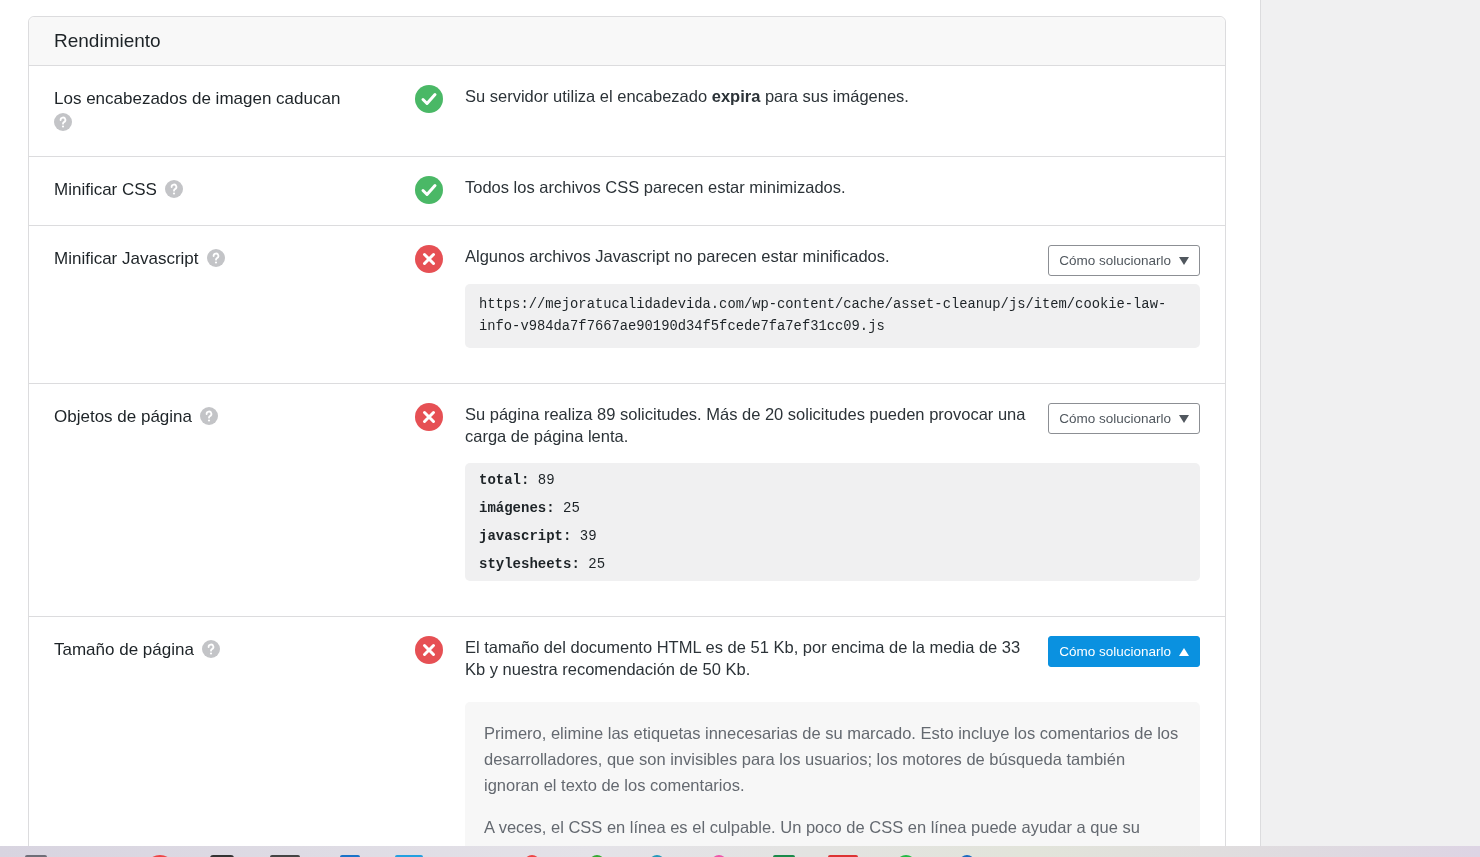  Describe the element at coordinates (530, 508) in the screenshot. I see `stat-line: imágenes: 25` at that location.